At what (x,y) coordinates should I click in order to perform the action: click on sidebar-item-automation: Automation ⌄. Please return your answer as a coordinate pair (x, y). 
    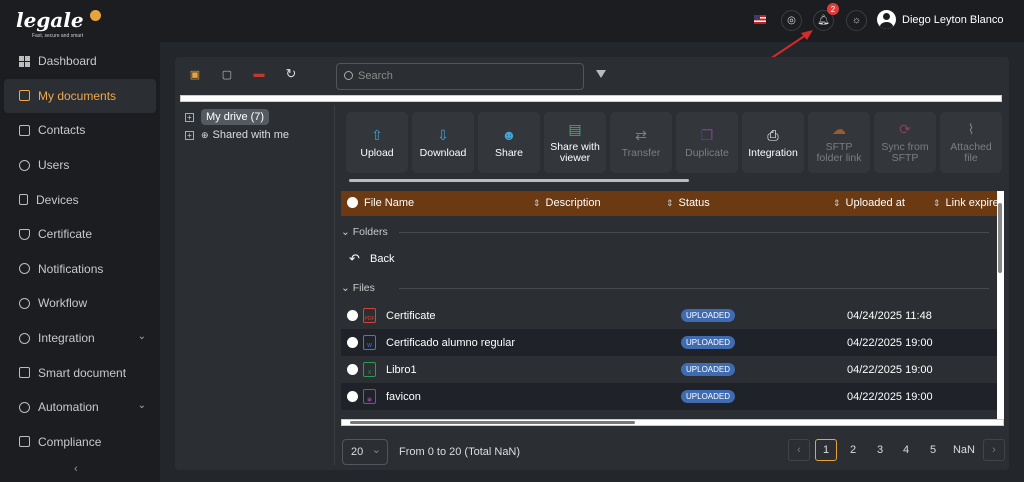
    Looking at the image, I should click on (80, 407).